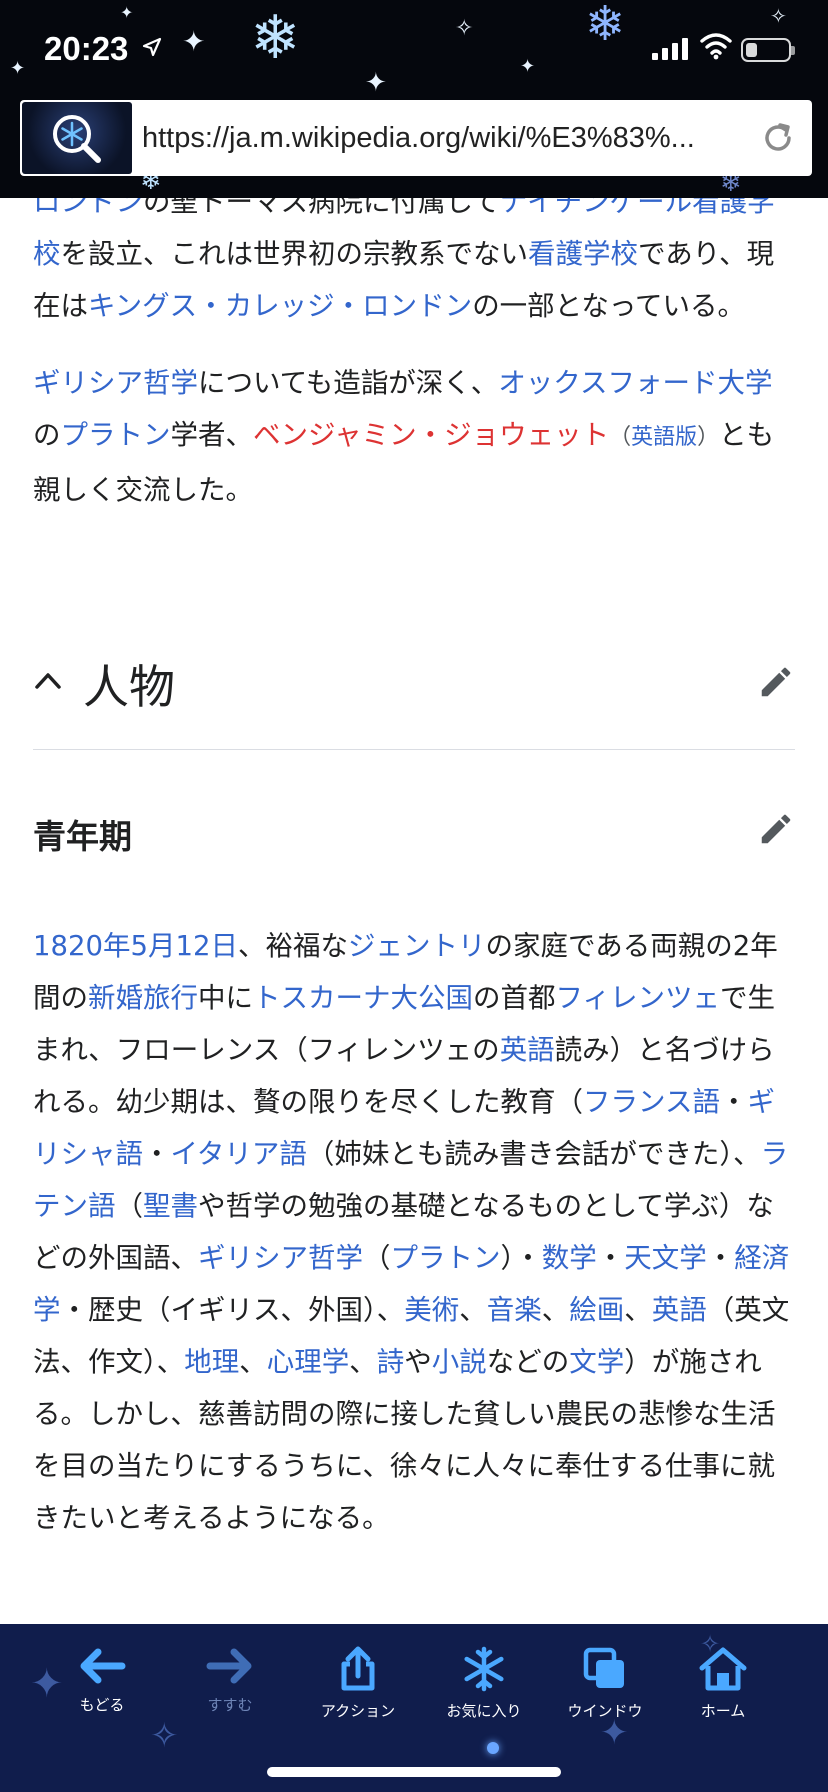 Image resolution: width=828 pixels, height=1792 pixels. I want to click on wiki-link: 心理学, so click(308, 1362).